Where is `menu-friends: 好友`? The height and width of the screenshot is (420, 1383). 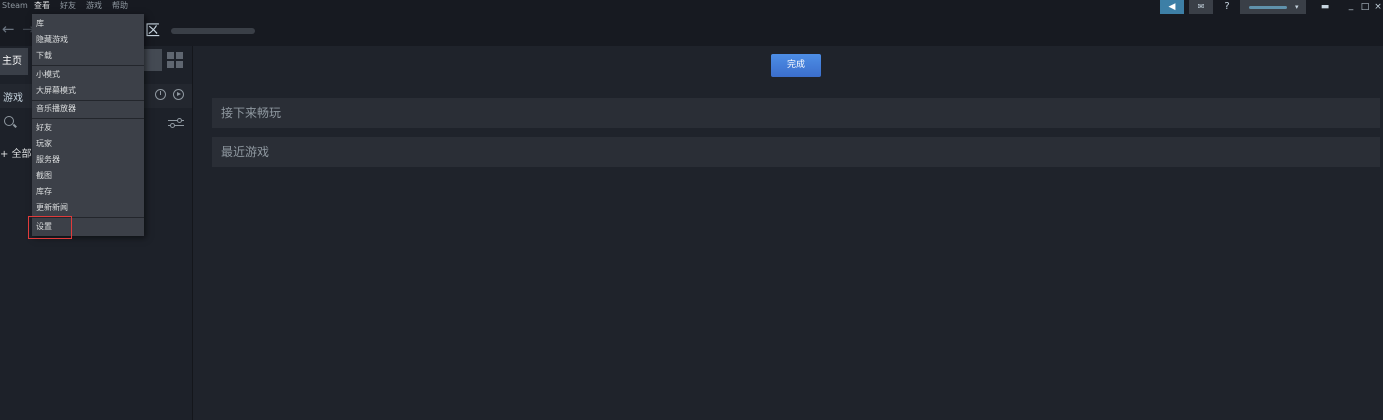
menu-friends: 好友 is located at coordinates (68, 5).